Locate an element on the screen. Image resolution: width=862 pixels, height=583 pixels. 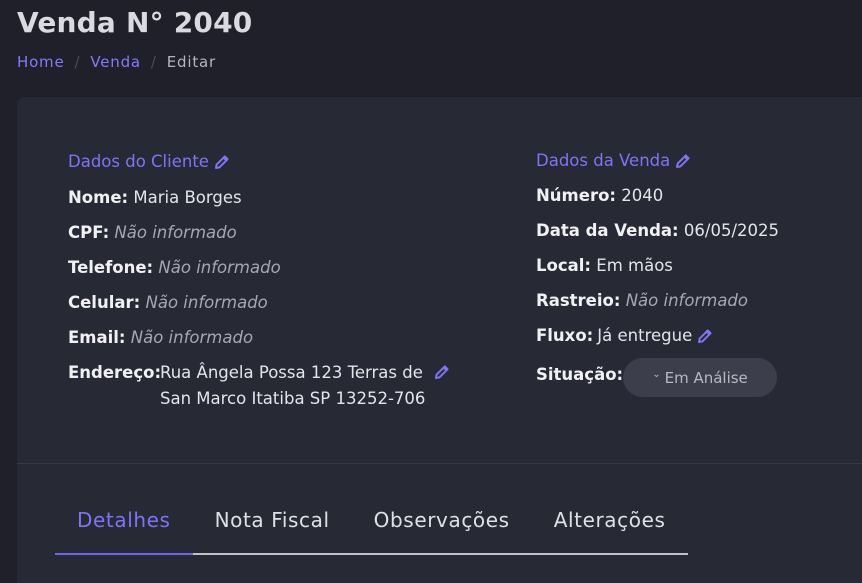
page-title: Venda N° 2040 is located at coordinates (135, 22).